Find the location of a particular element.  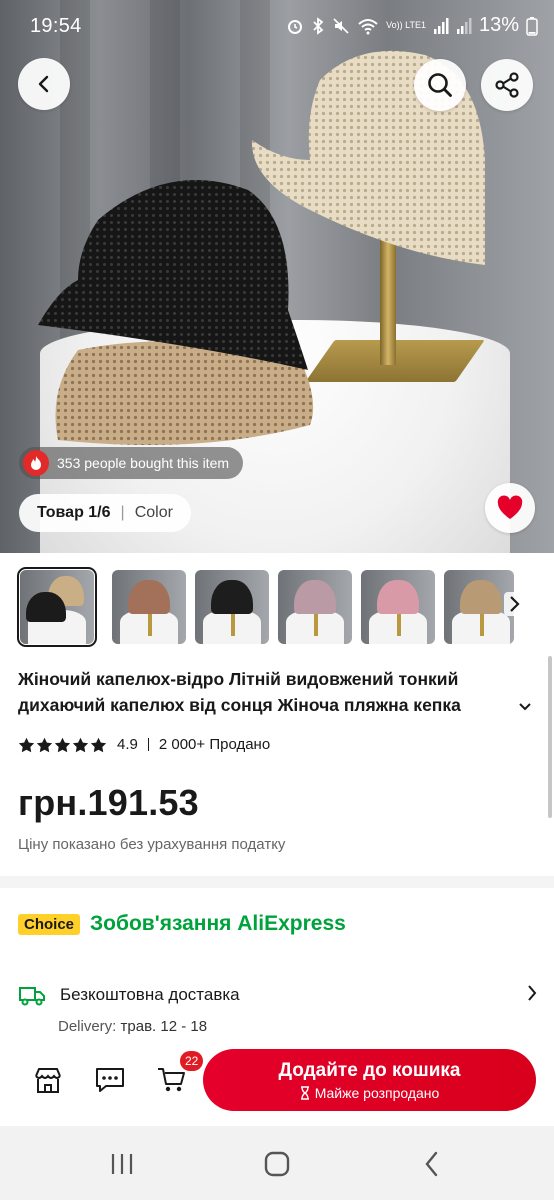

signal-icon is located at coordinates (441, 25).